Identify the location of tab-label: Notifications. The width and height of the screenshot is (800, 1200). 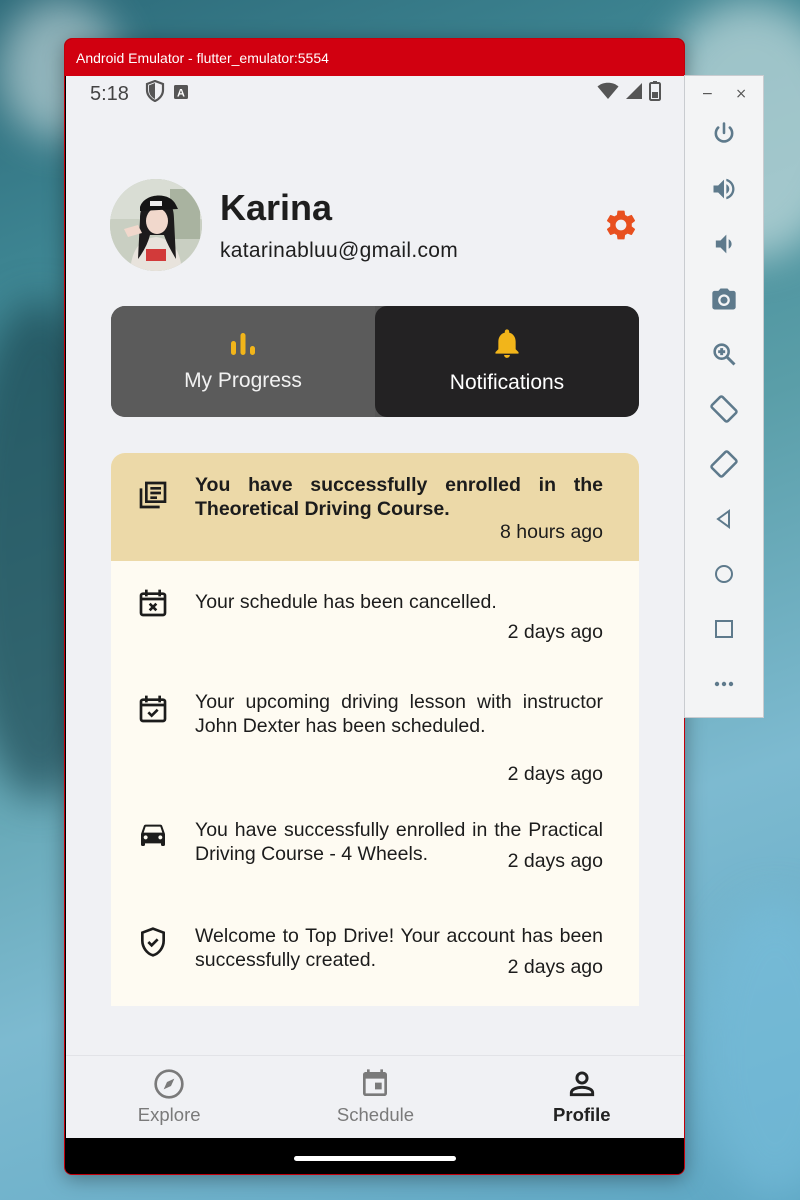
(507, 382).